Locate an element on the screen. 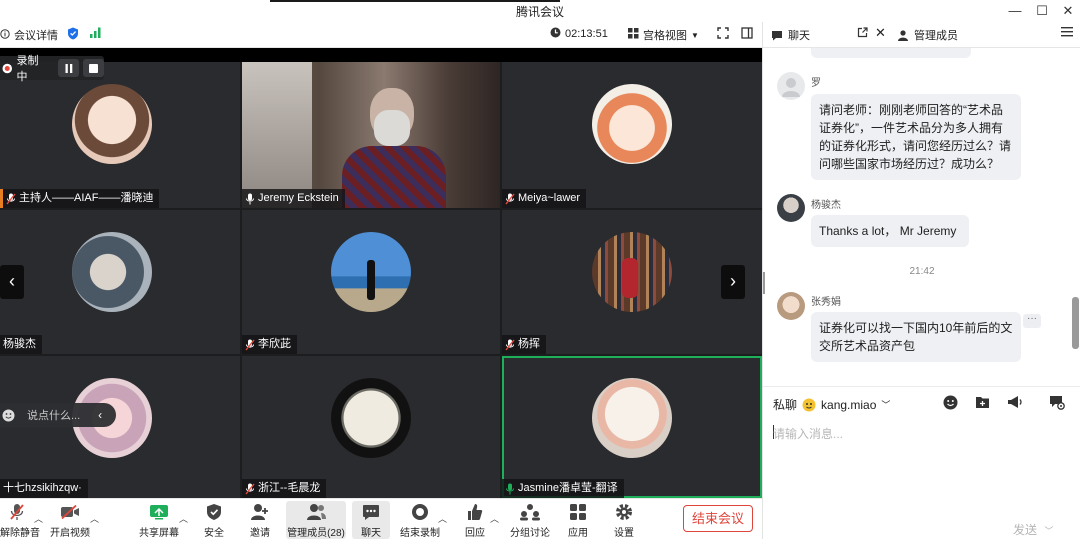 This screenshot has width=1080, height=539. fullscreen-icon is located at coordinates (723, 33).